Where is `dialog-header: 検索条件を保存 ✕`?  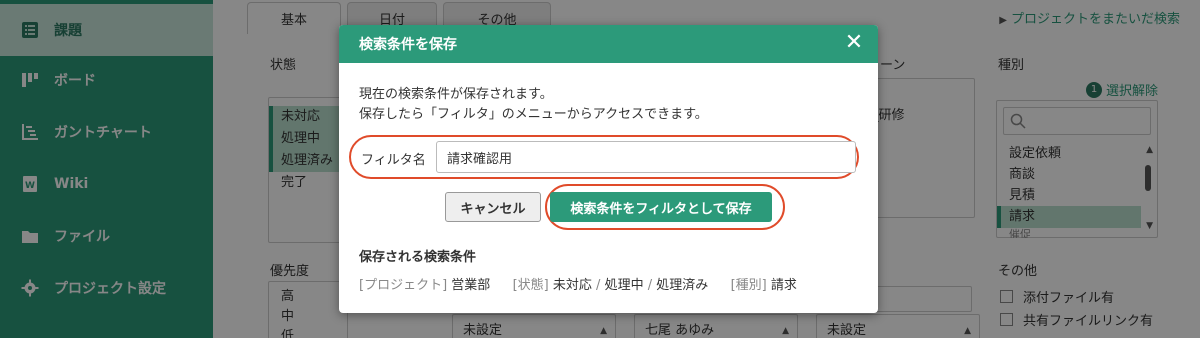 dialog-header: 検索条件を保存 ✕ is located at coordinates (608, 44).